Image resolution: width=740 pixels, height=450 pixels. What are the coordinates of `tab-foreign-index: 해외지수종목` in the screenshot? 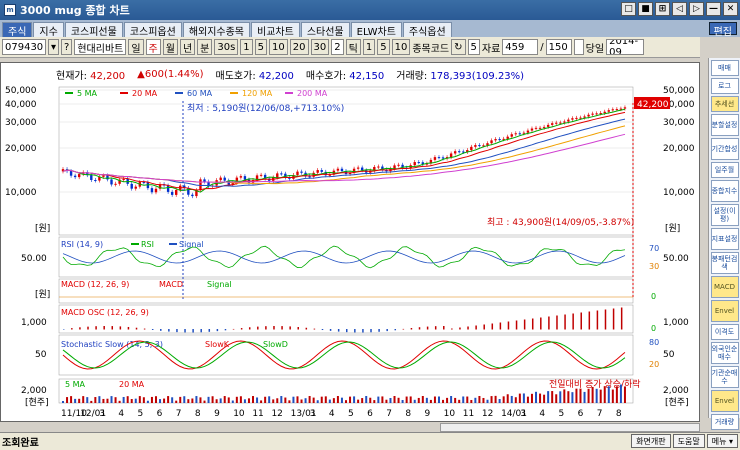 It's located at (216, 30).